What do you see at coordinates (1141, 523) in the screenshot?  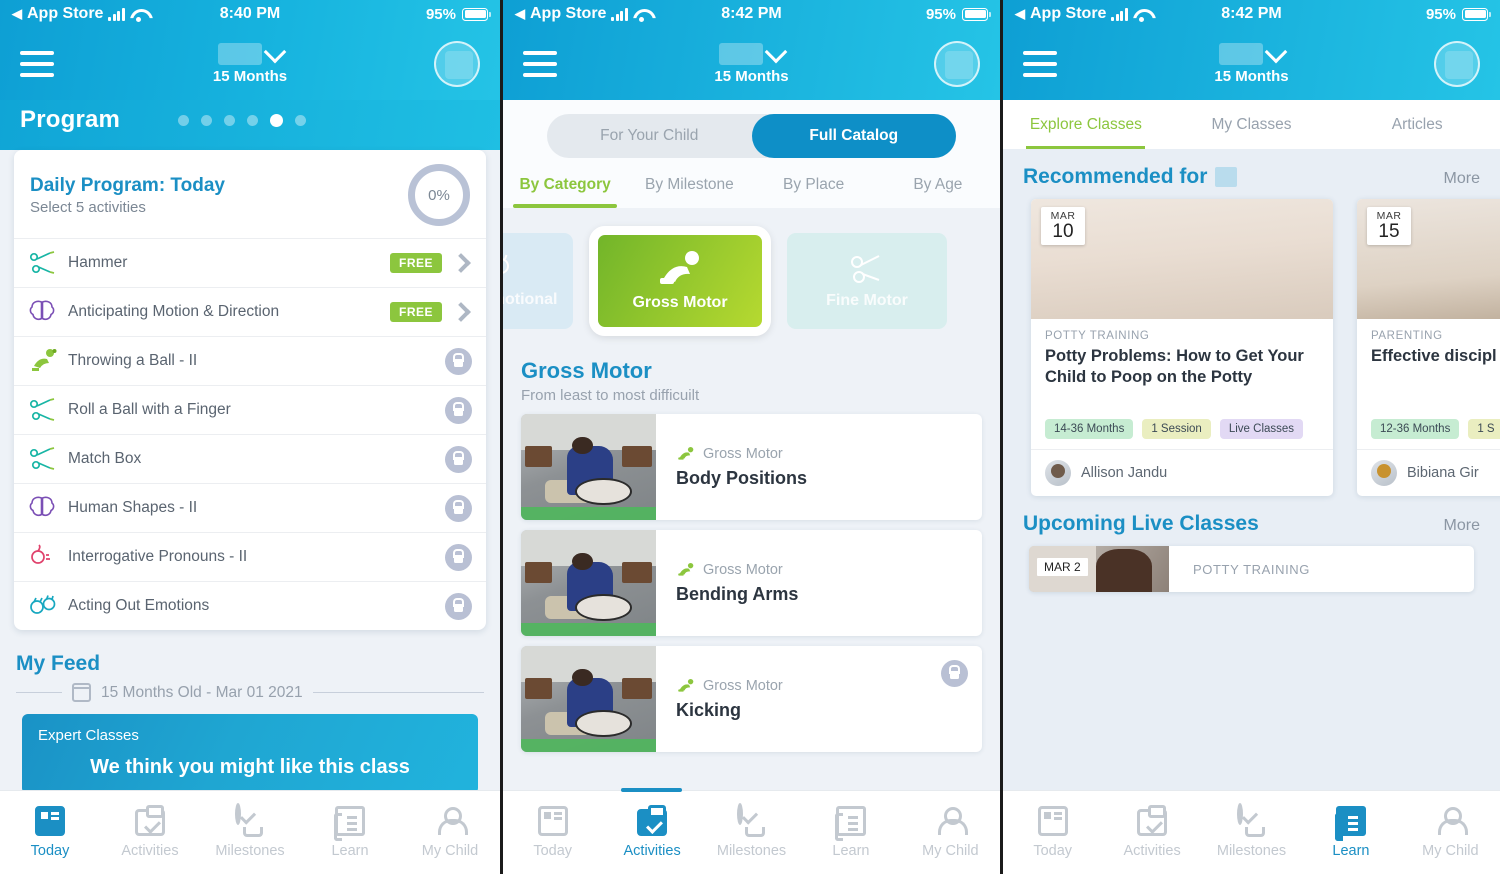 I see `upcoming-title: Upcoming Live Classes` at bounding box center [1141, 523].